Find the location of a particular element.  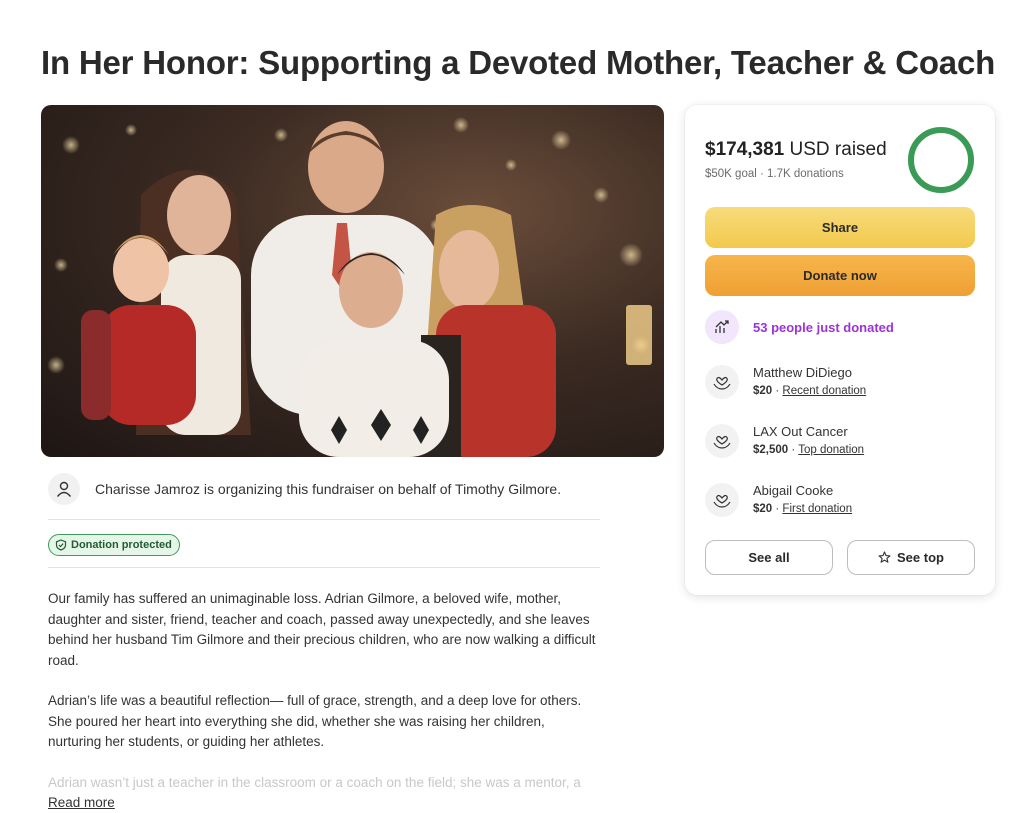

donor-meta: $20 · First donation is located at coordinates (803, 509).